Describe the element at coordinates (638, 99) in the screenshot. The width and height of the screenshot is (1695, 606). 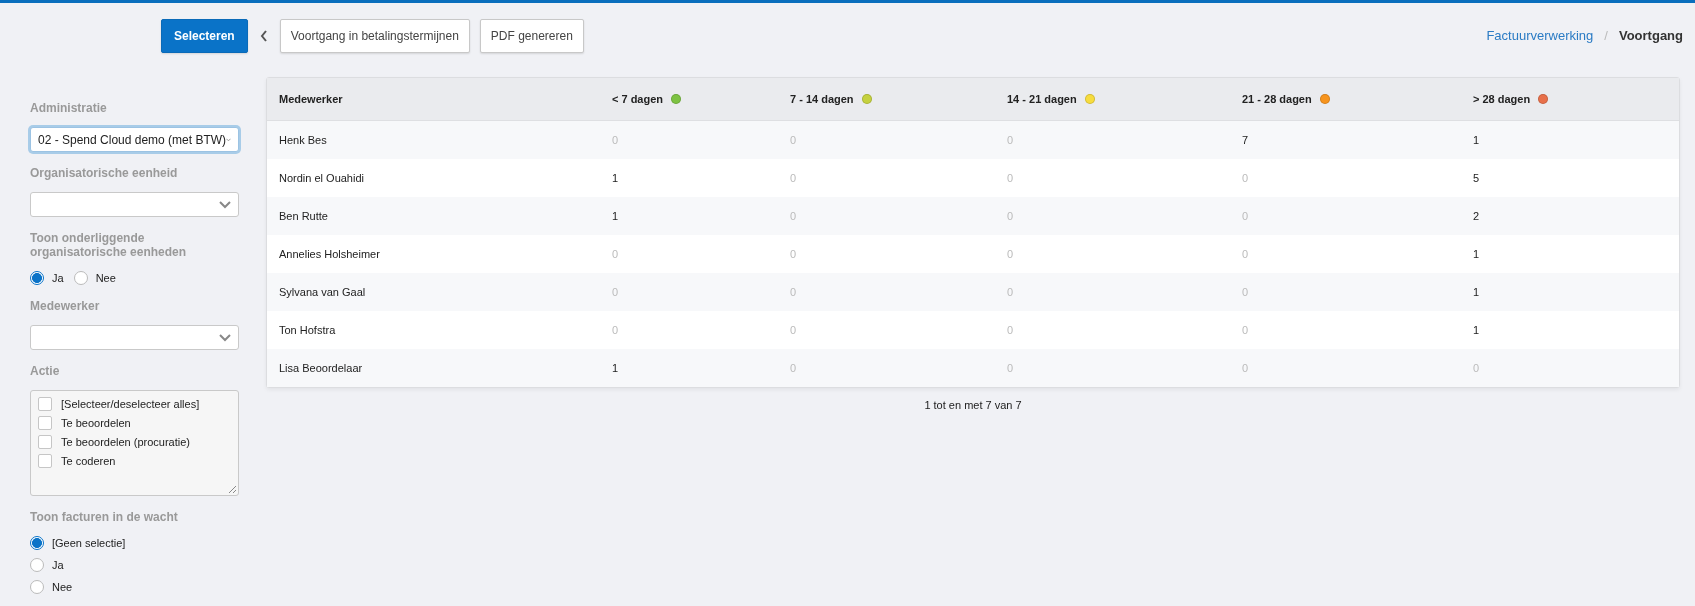
I see `column-header: < 7 dagen` at that location.